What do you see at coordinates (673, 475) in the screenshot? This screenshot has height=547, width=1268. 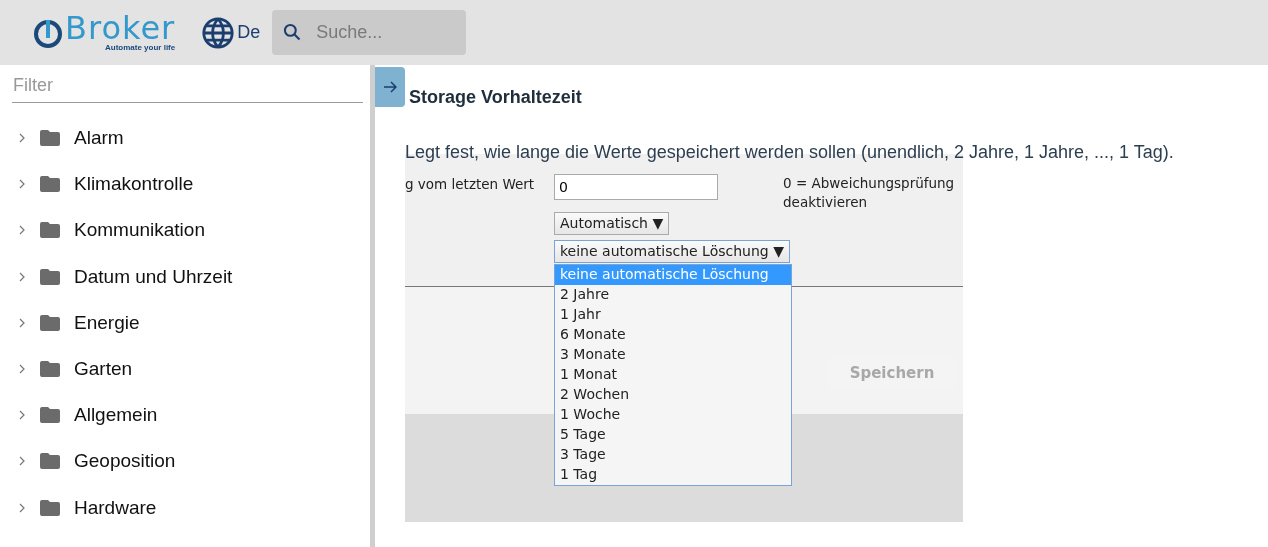 I see `dropdown-option: 1 Tag` at bounding box center [673, 475].